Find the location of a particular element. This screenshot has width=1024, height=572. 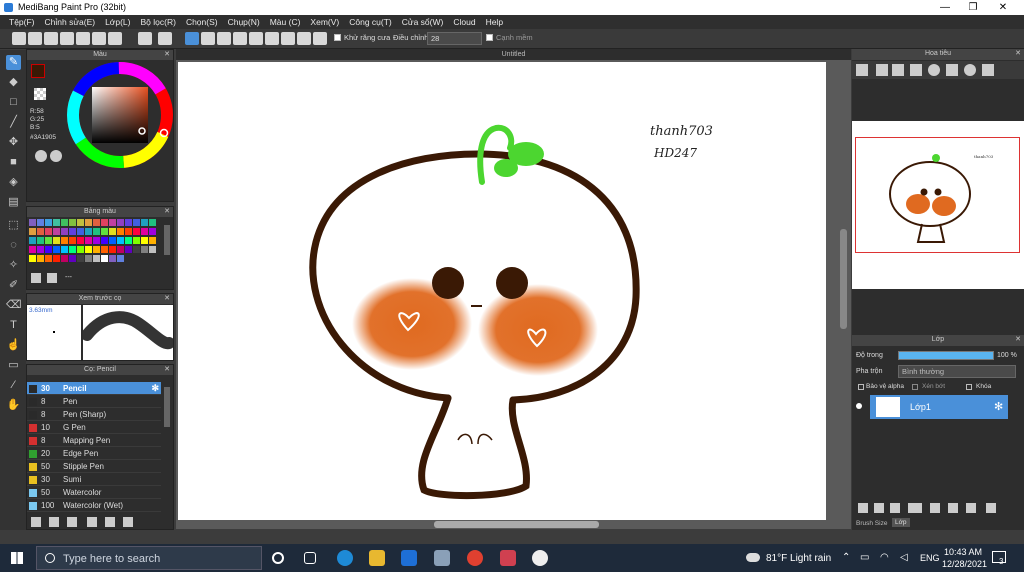

layer-folder-icon is located at coordinates (935, 508).